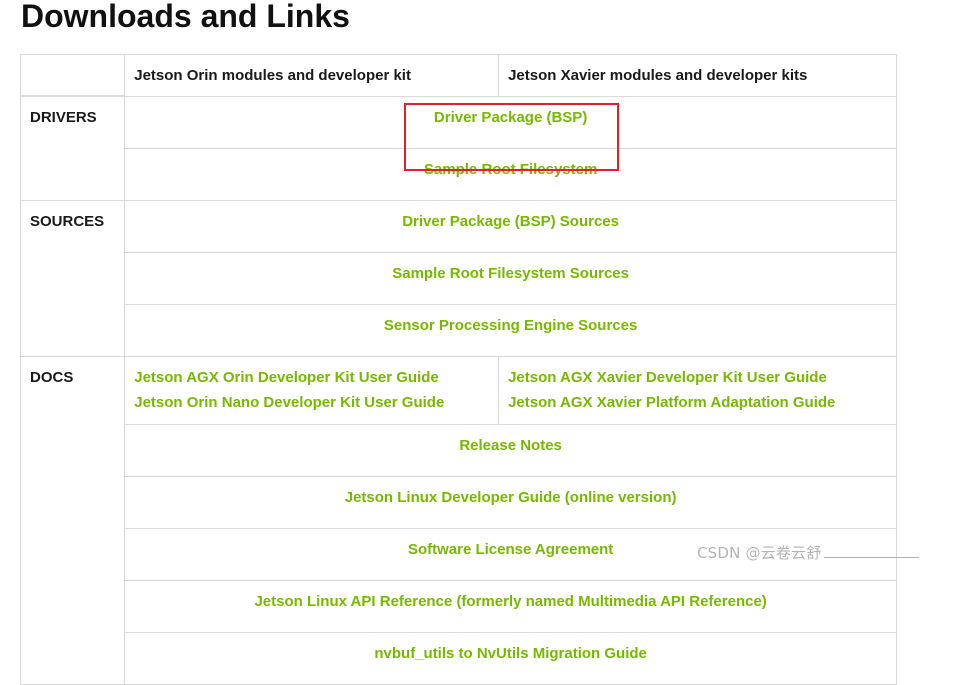 This screenshot has height=685, width=957. I want to click on header-orin: Jetson Orin modules and developer kit, so click(312, 75).